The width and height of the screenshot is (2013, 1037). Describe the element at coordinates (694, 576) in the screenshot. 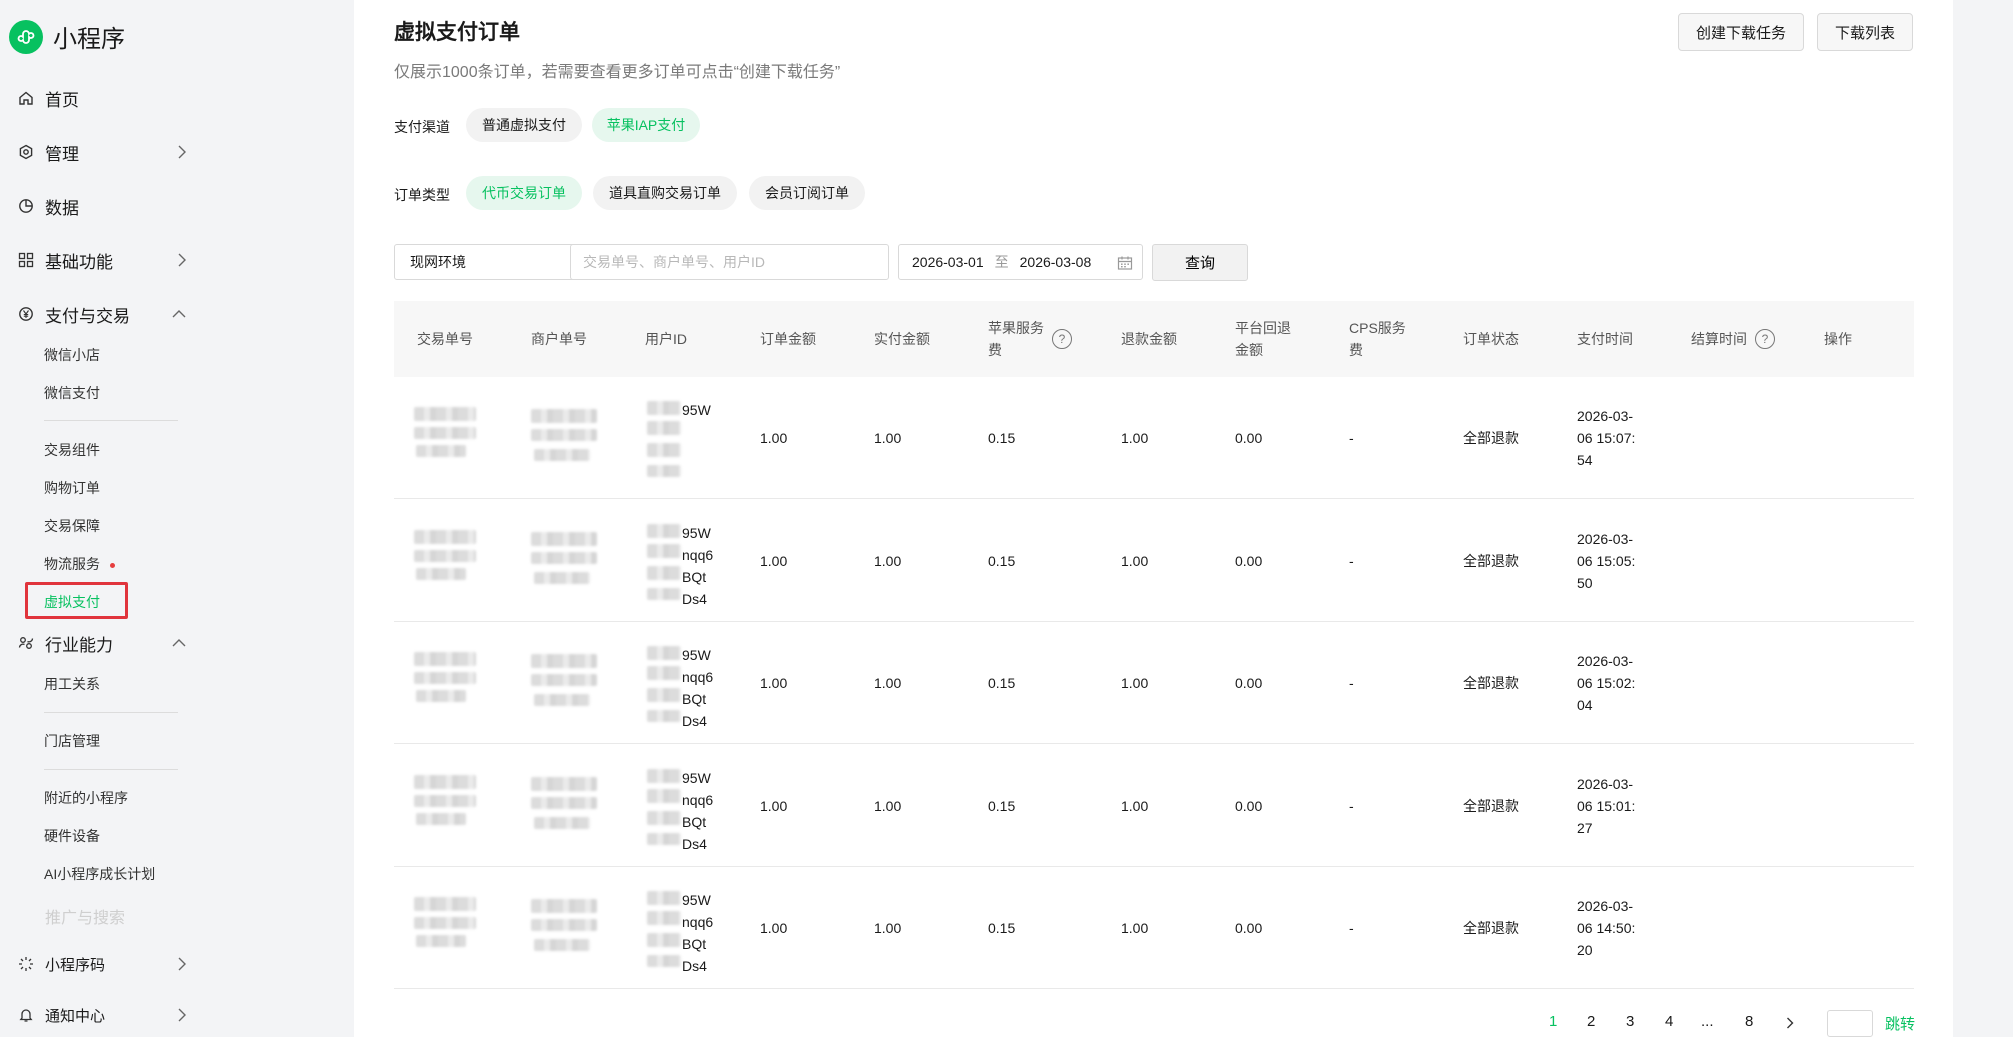

I see `user-id-fragment: BQt` at that location.